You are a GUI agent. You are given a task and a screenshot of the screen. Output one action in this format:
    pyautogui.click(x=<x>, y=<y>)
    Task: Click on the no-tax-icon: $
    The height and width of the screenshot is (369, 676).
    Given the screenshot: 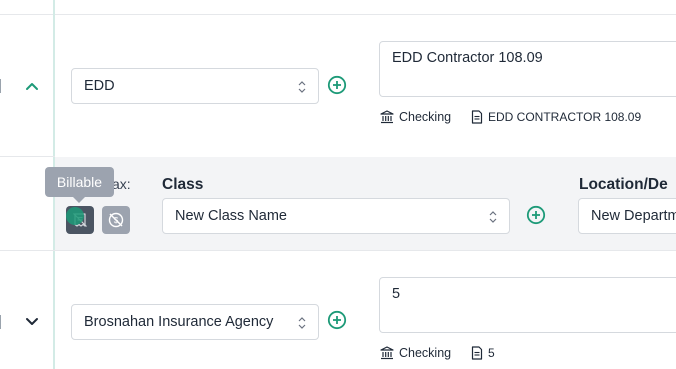 What is the action you would take?
    pyautogui.click(x=116, y=220)
    